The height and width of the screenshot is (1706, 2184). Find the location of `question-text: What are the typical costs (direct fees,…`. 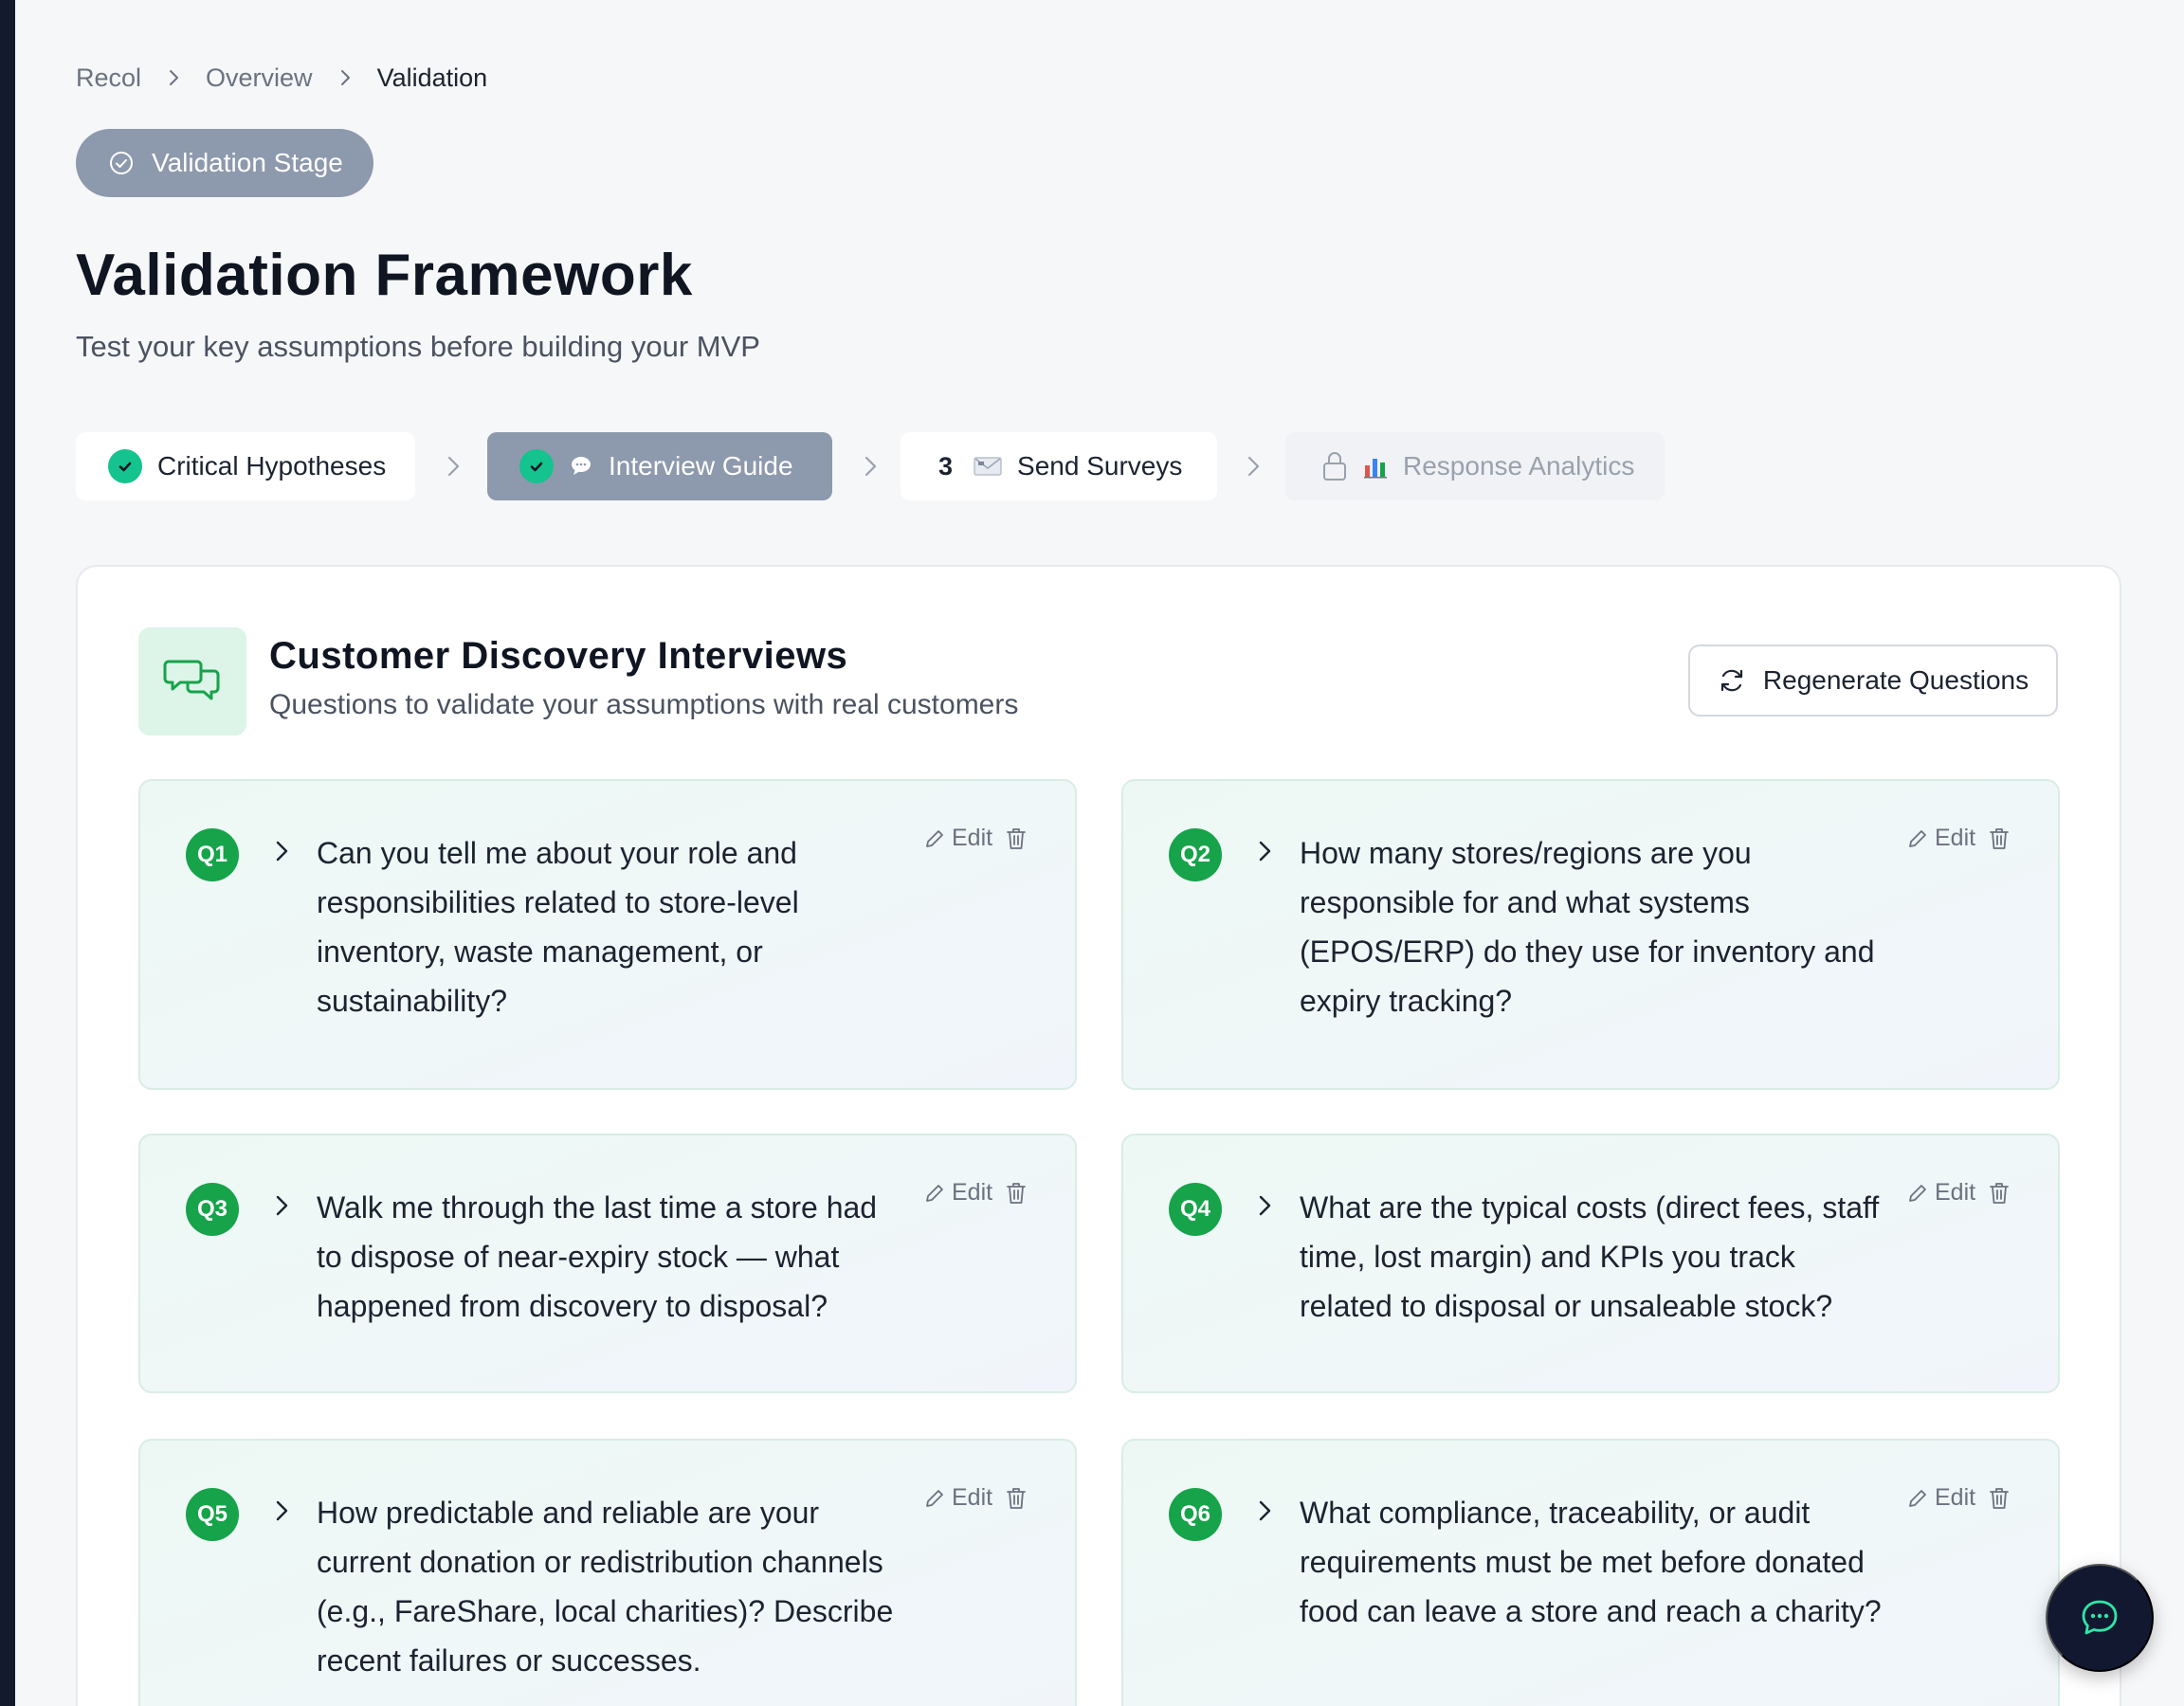

question-text: What are the typical costs (direct fees,… is located at coordinates (1590, 1256).